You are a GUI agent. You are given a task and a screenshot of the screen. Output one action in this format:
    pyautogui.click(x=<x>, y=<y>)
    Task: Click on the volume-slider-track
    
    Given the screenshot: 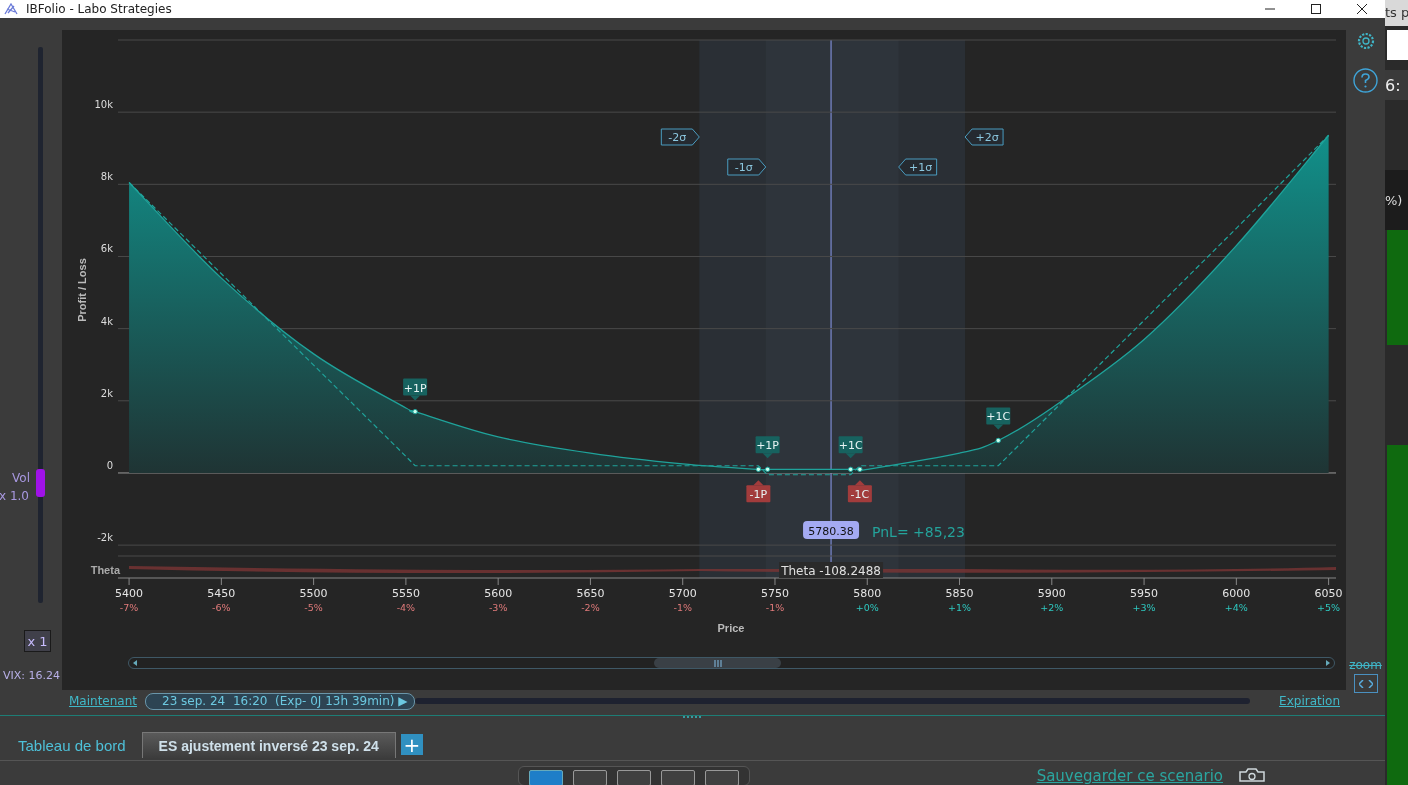 What is the action you would take?
    pyautogui.click(x=40, y=325)
    